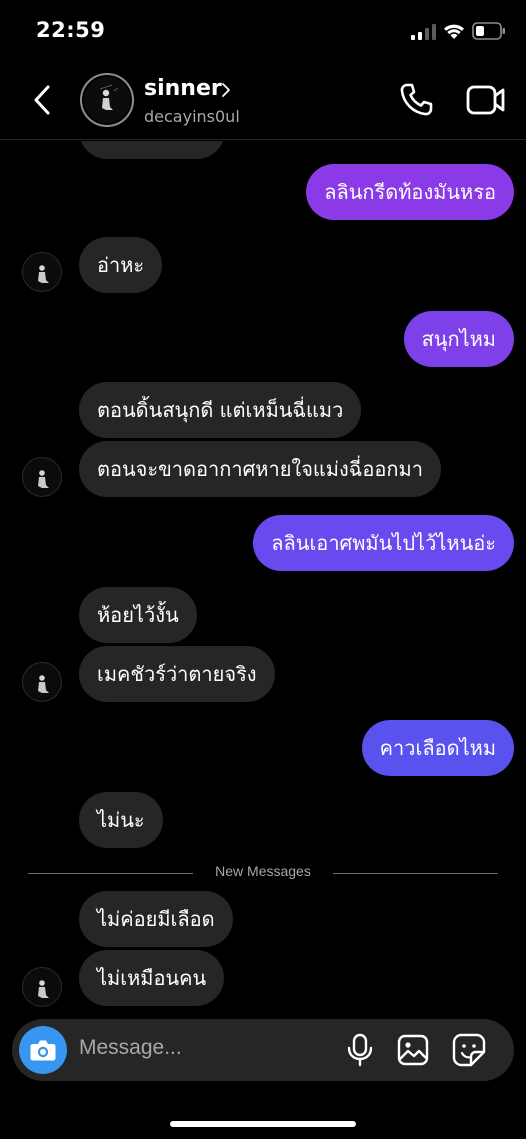 The height and width of the screenshot is (1139, 526). Describe the element at coordinates (156, 919) in the screenshot. I see `message-bubble-incoming: ไม่ค่อยมีเลือด` at that location.